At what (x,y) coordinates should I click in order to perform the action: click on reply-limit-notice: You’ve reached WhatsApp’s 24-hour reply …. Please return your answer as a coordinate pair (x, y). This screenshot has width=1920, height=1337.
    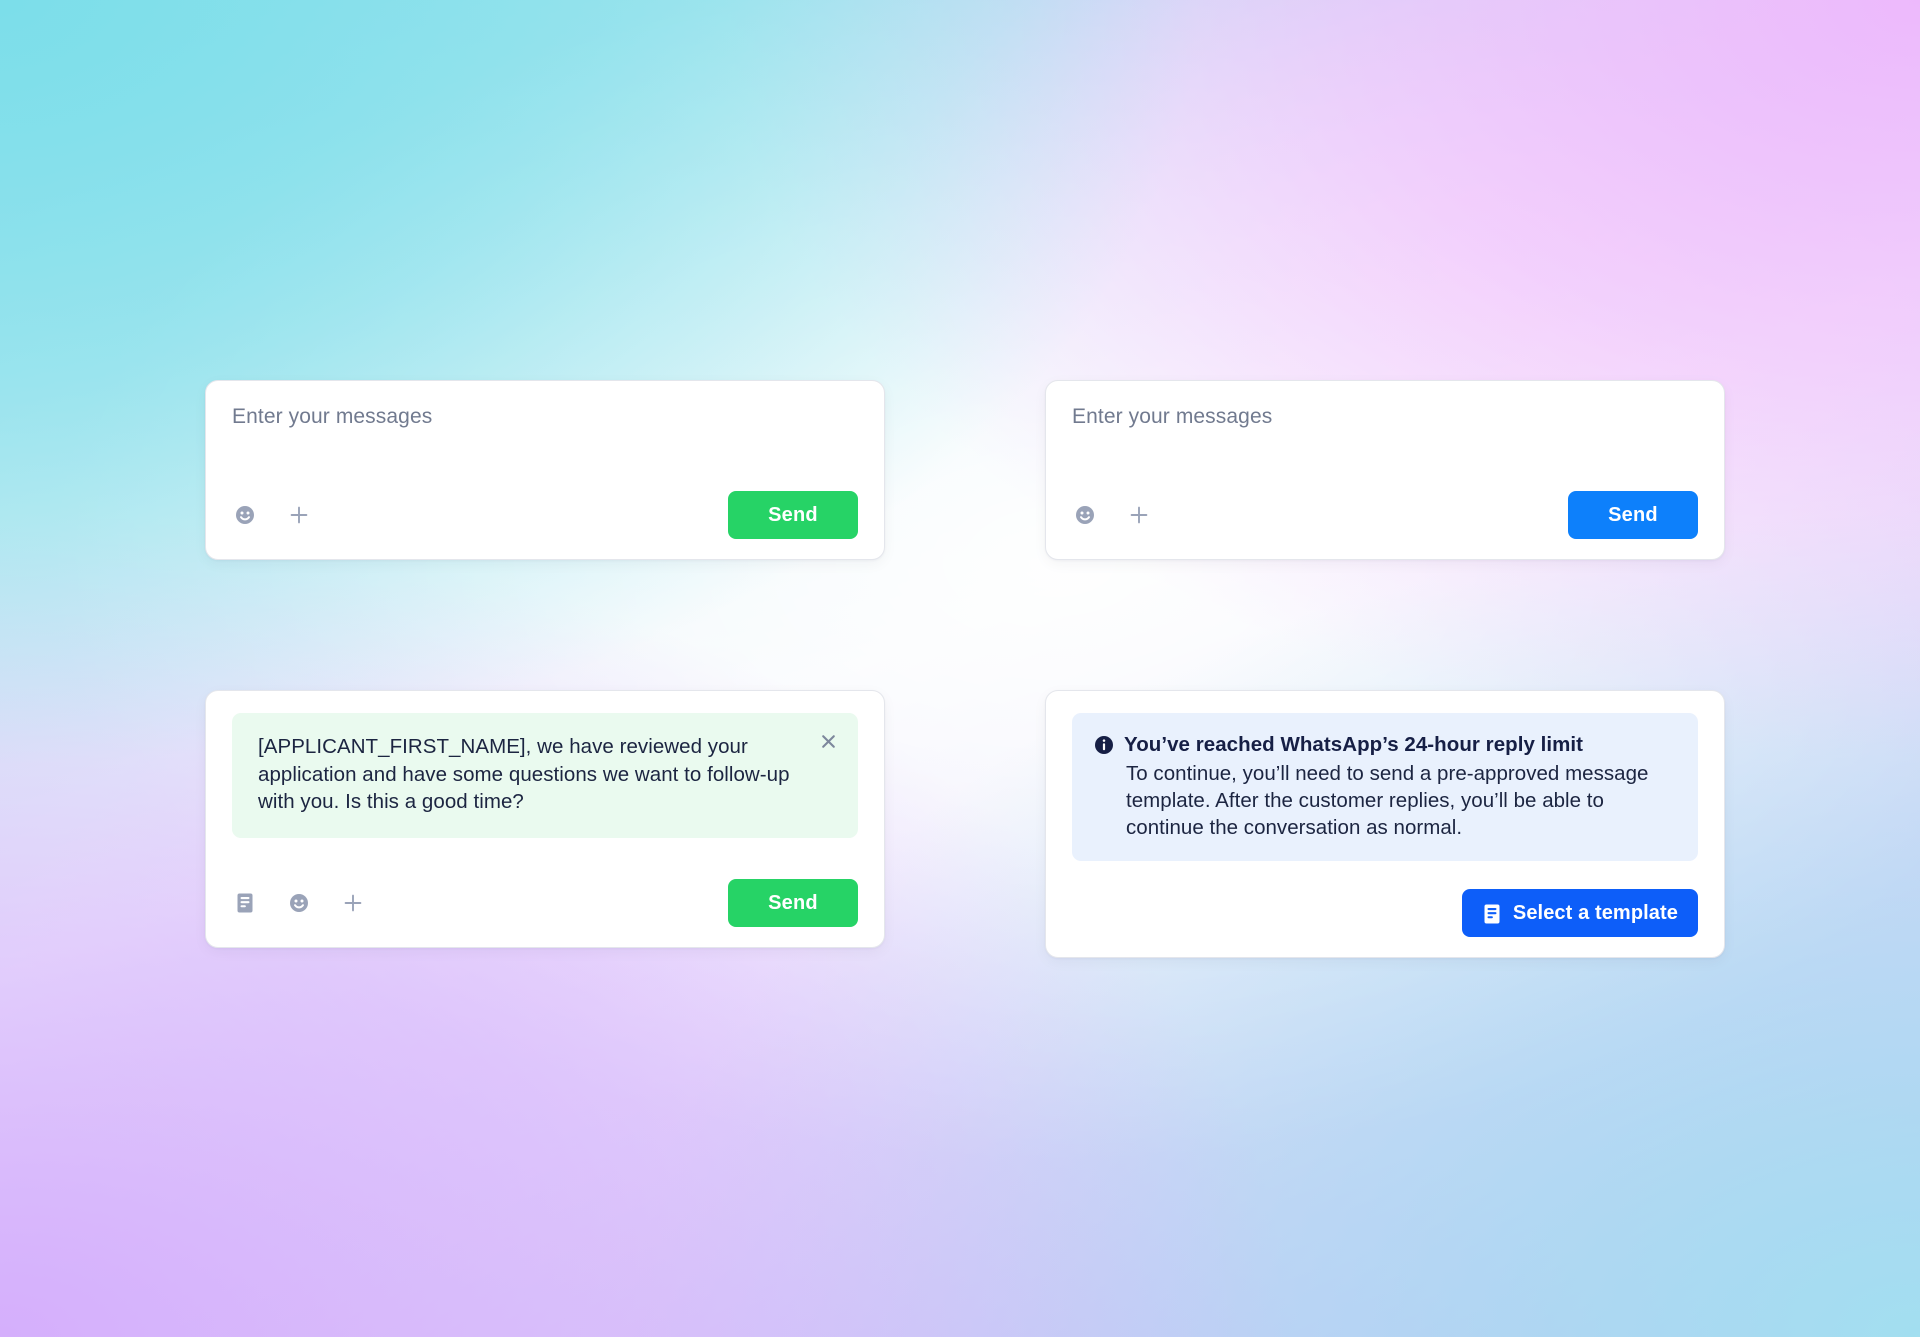
    Looking at the image, I should click on (1385, 787).